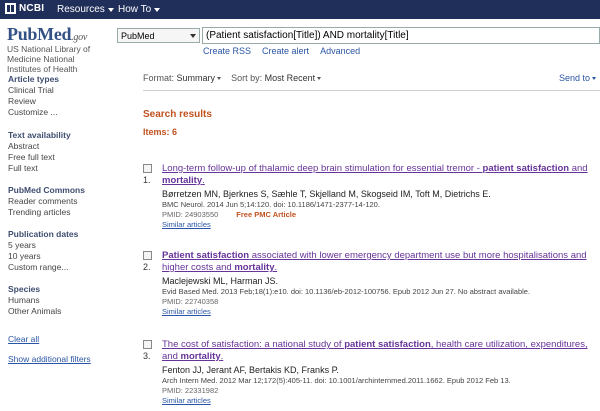 The height and width of the screenshot is (411, 600). I want to click on filter-item: Abstract, so click(64, 146).